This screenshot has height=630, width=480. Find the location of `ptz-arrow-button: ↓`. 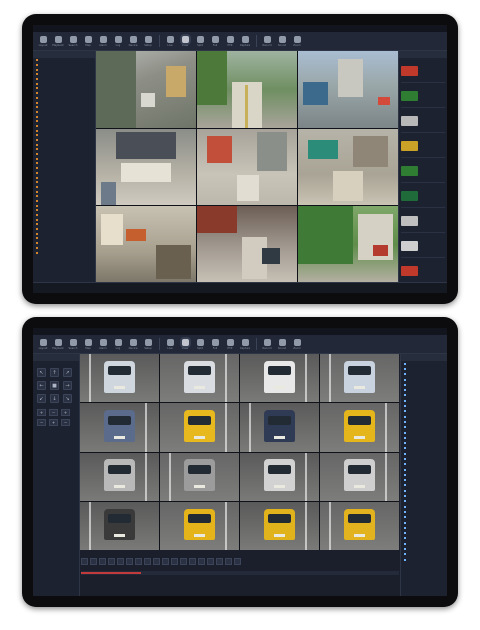

ptz-arrow-button: ↓ is located at coordinates (54, 398).